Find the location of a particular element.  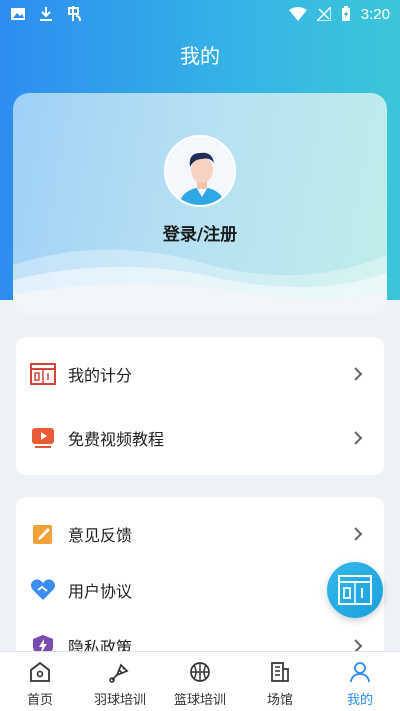

shuttlecock-icon is located at coordinates (119, 673).